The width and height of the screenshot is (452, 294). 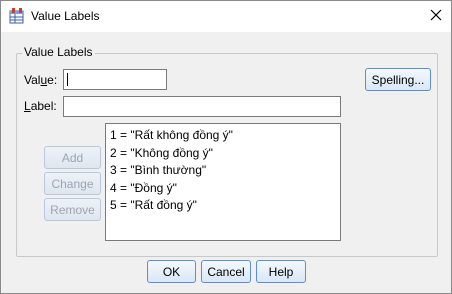 I want to click on value-input, so click(x=115, y=79).